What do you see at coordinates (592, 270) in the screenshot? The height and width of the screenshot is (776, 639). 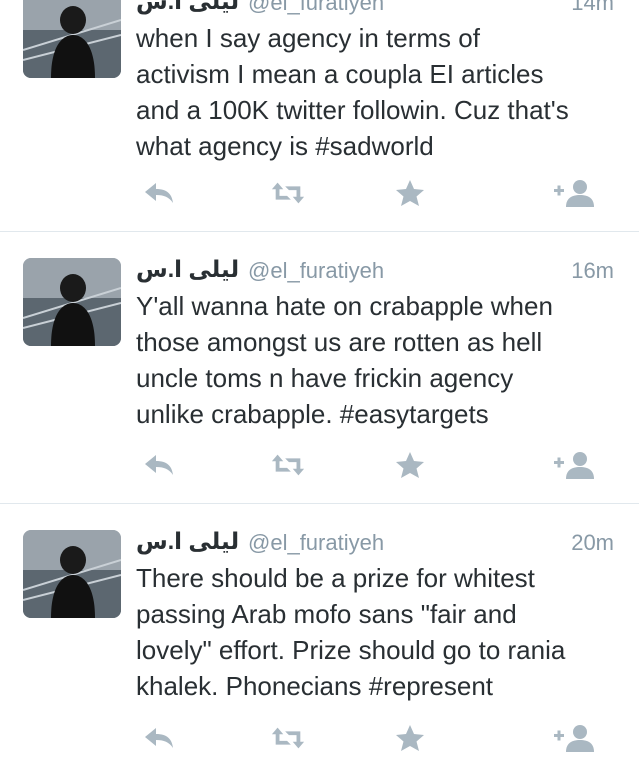 I see `timestamp: 16m` at bounding box center [592, 270].